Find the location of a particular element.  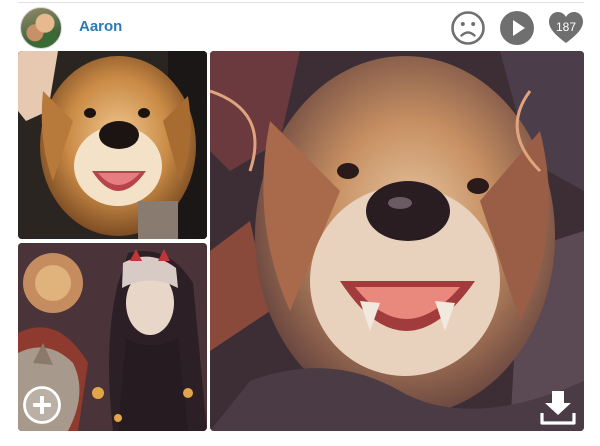

top-divider is located at coordinates (301, 2).